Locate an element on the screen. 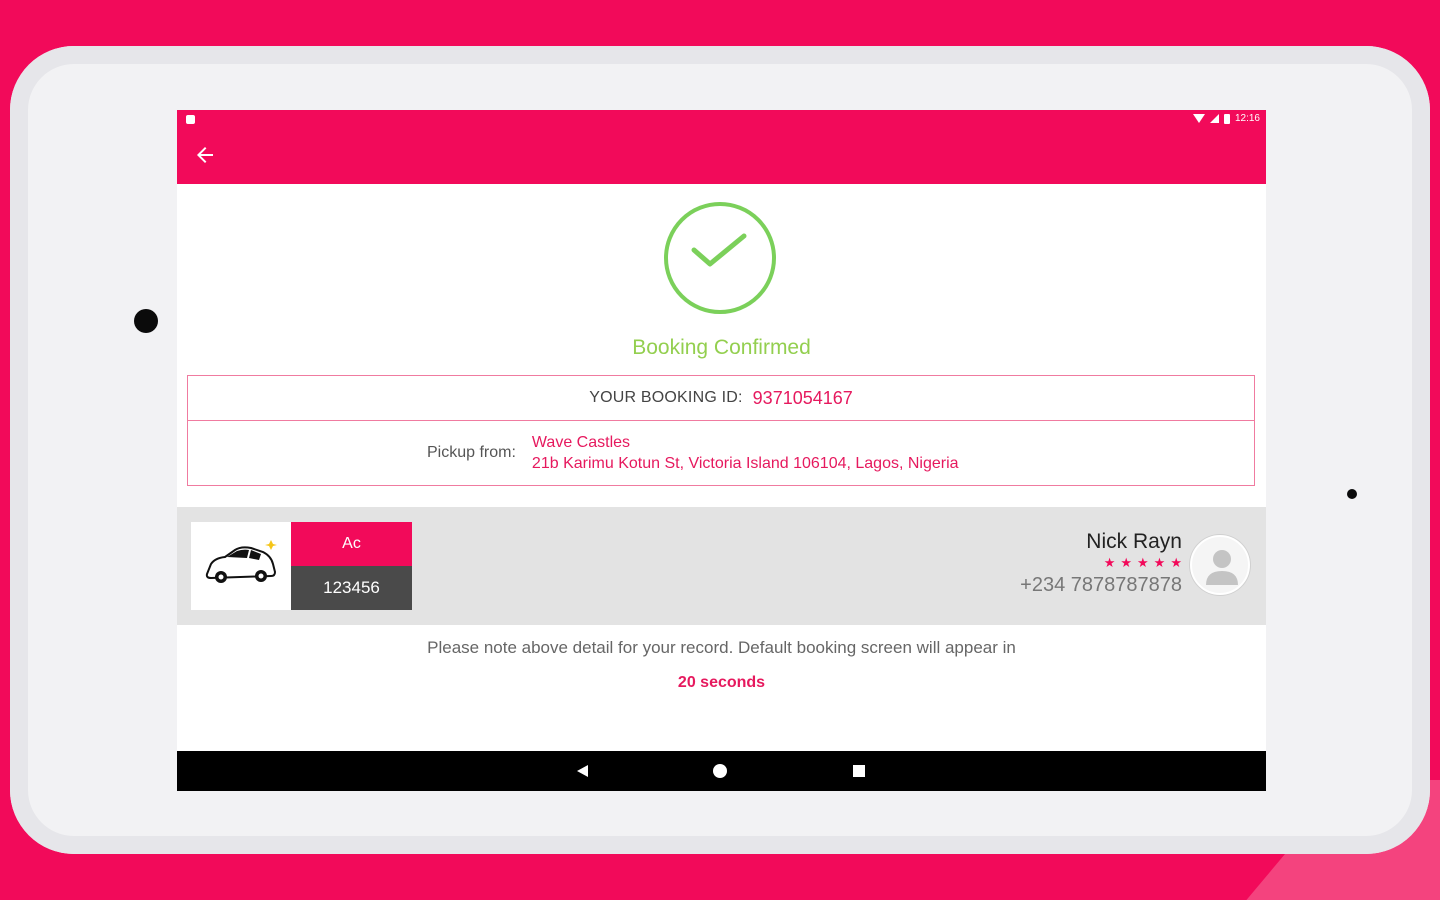 The image size is (1440, 900). nav-back-icon is located at coordinates (582, 771).